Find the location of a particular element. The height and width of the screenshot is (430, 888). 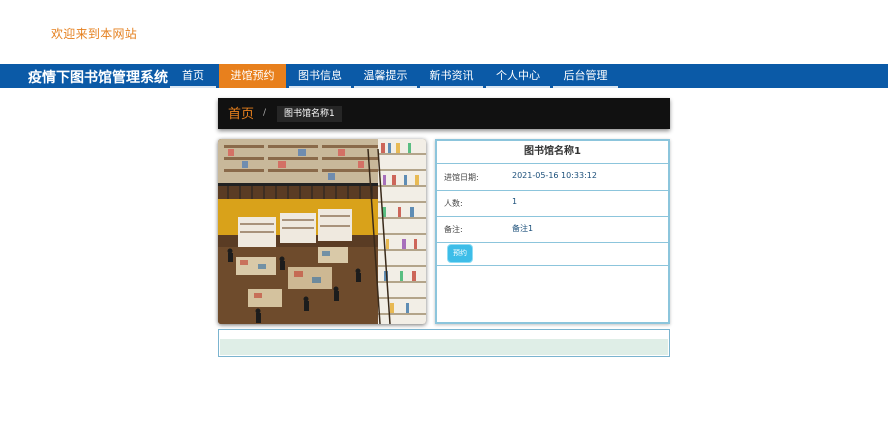

detail-content-box is located at coordinates (444, 343).